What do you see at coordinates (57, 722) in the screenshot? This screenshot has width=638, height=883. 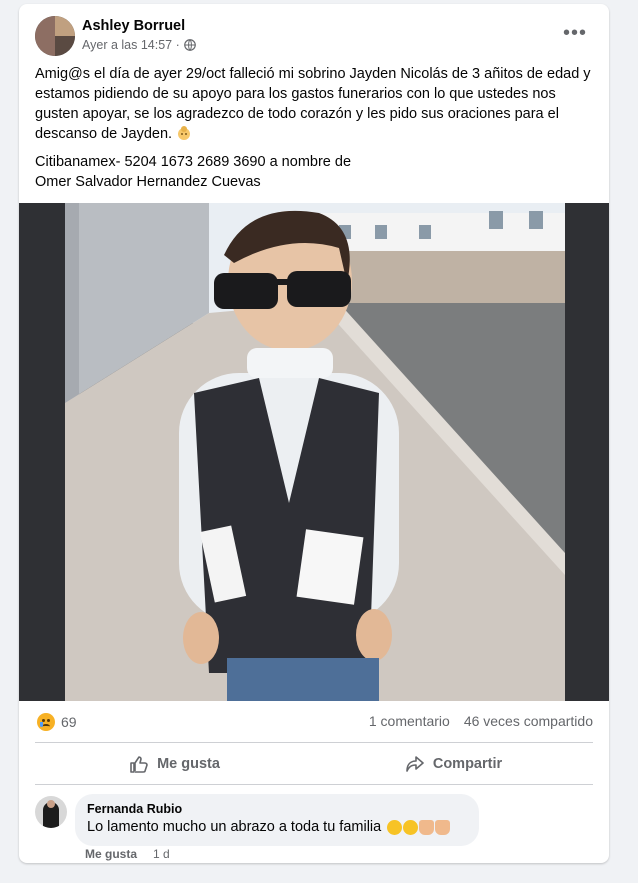 I see `reactions-summary: 69` at bounding box center [57, 722].